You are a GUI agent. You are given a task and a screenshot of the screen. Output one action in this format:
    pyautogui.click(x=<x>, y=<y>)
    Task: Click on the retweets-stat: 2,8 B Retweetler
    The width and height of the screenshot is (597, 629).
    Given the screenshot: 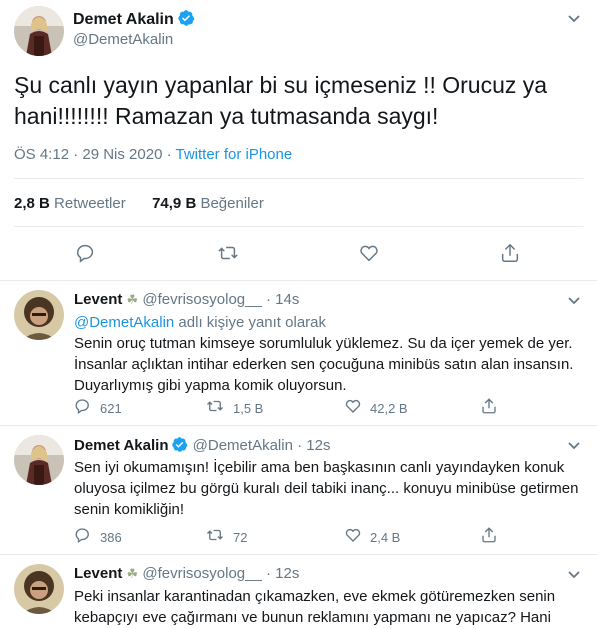 What is the action you would take?
    pyautogui.click(x=70, y=203)
    